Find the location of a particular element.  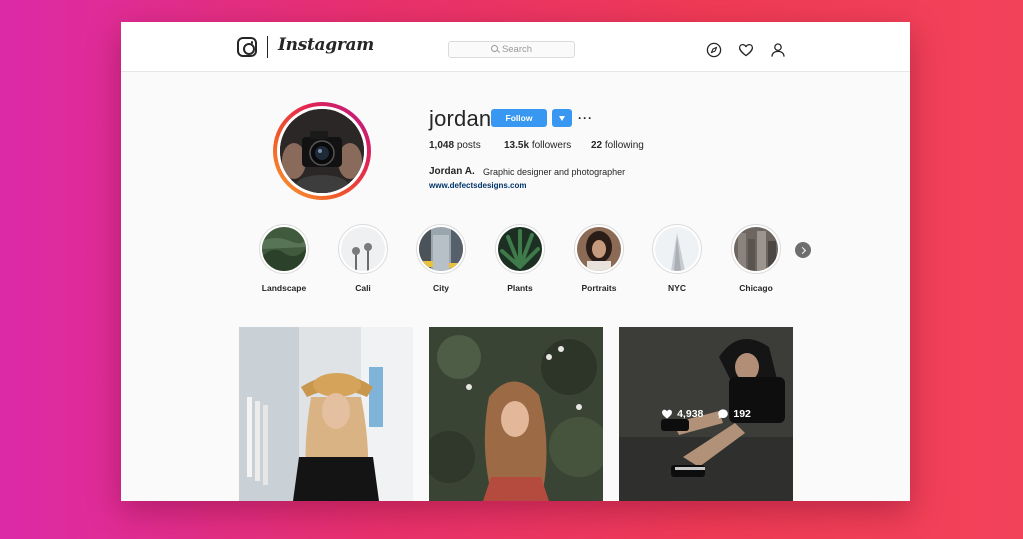

posts-count: 1,048 posts is located at coordinates (455, 145).